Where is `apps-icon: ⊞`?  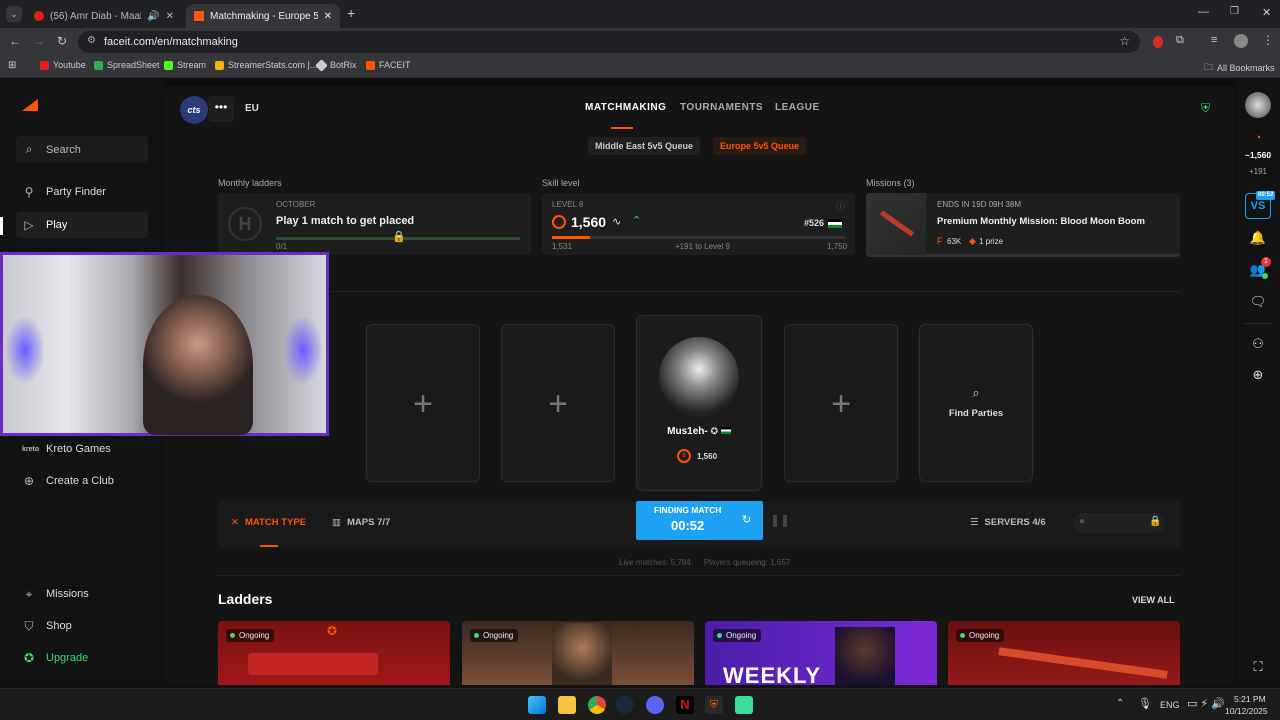
apps-icon: ⊞ is located at coordinates (12, 65).